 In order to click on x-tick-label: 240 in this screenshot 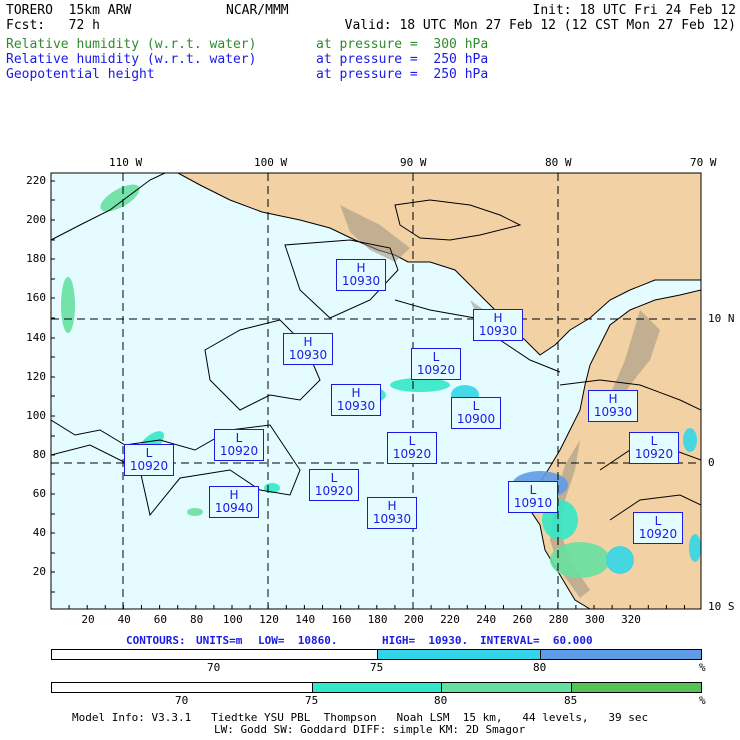, I will do `click(486, 619)`.